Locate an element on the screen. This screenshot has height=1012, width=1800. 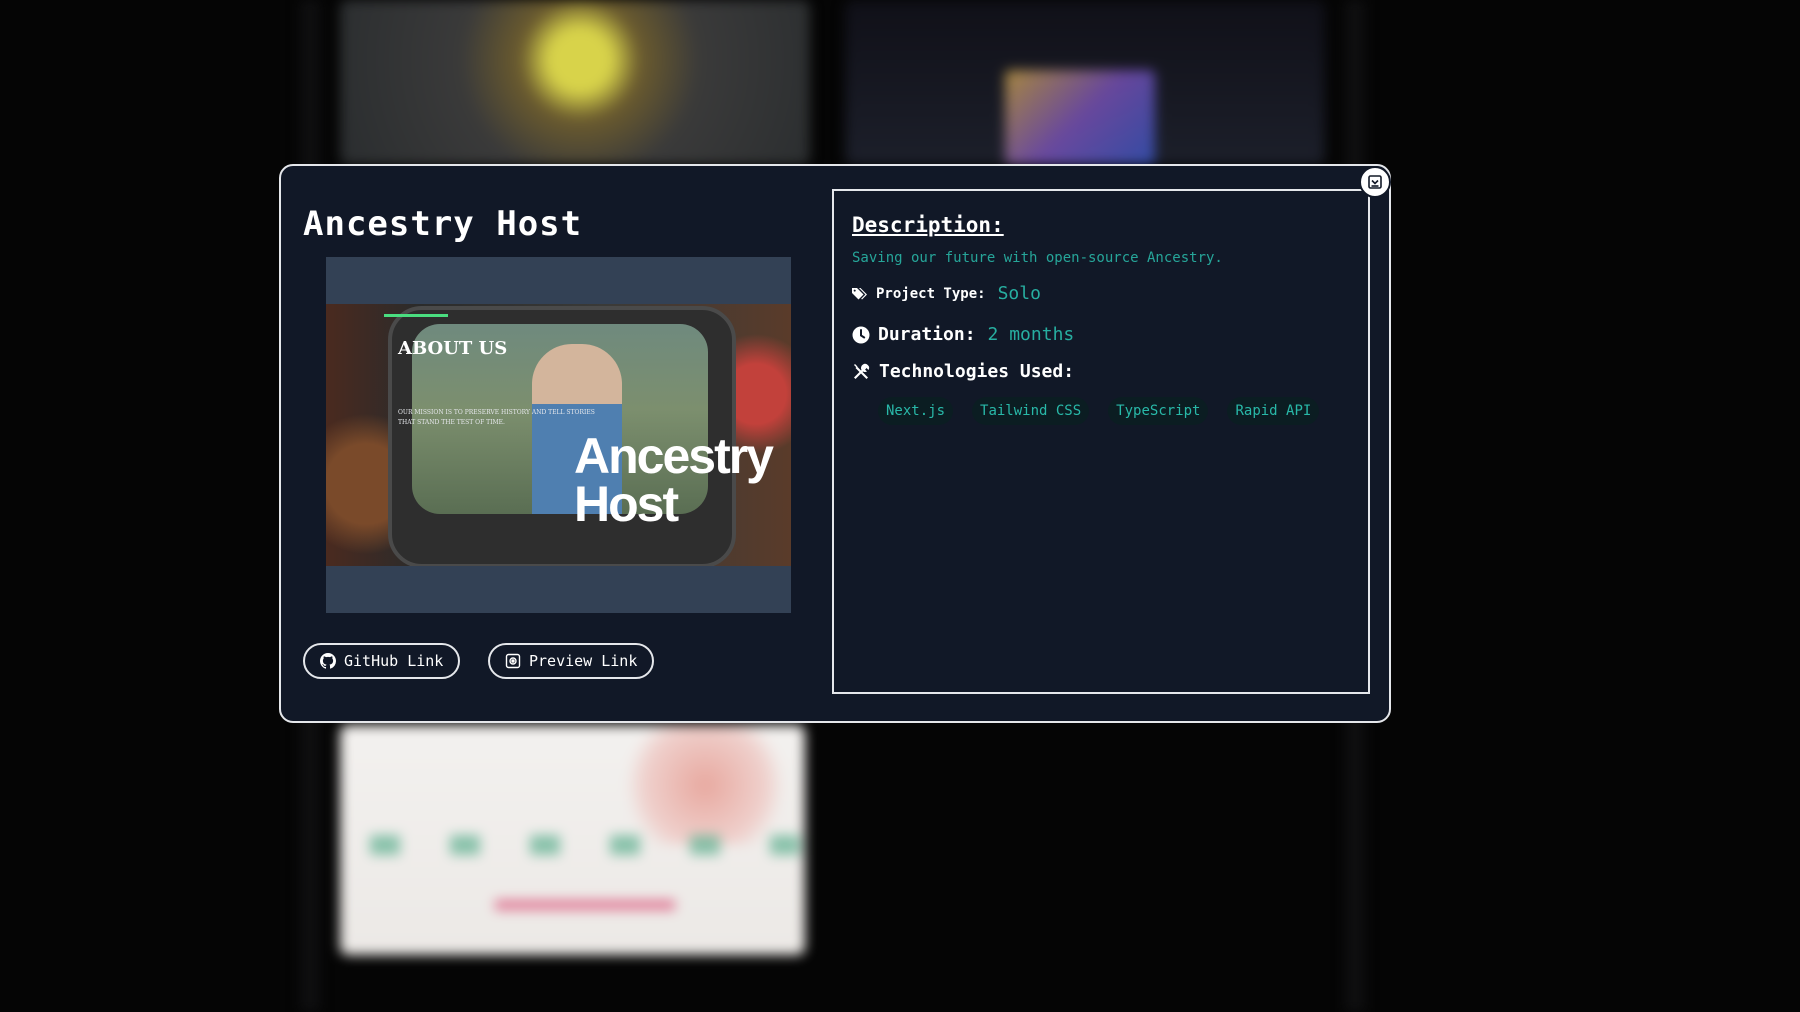
tag-icon is located at coordinates (859, 293).